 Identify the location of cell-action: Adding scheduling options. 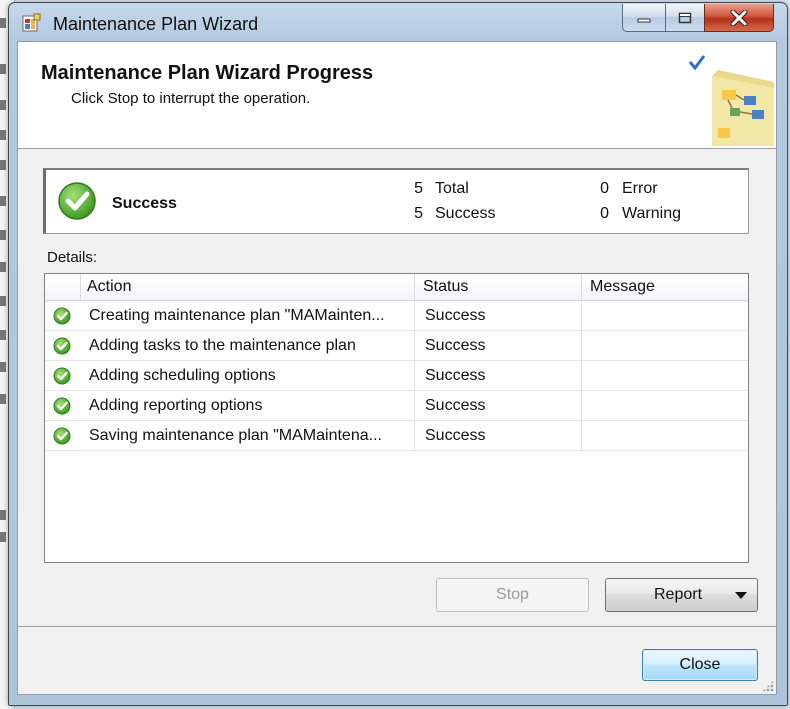
(182, 375).